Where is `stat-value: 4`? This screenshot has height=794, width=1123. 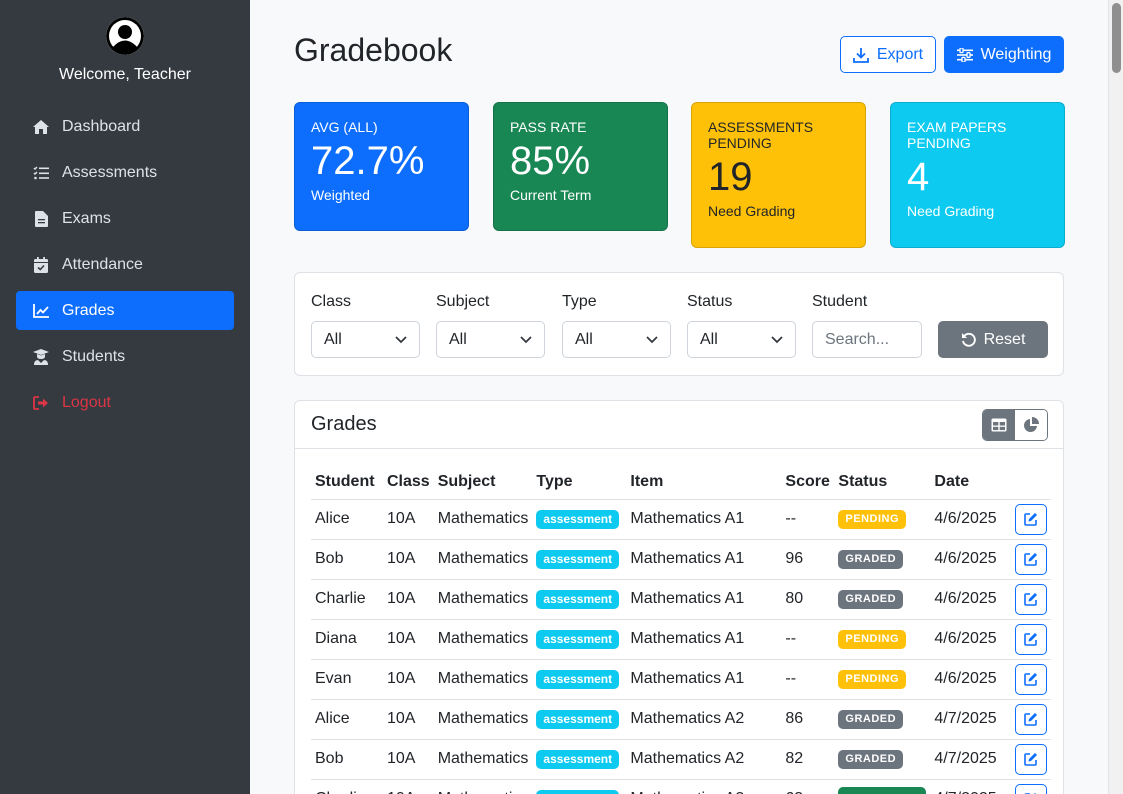
stat-value: 4 is located at coordinates (918, 177).